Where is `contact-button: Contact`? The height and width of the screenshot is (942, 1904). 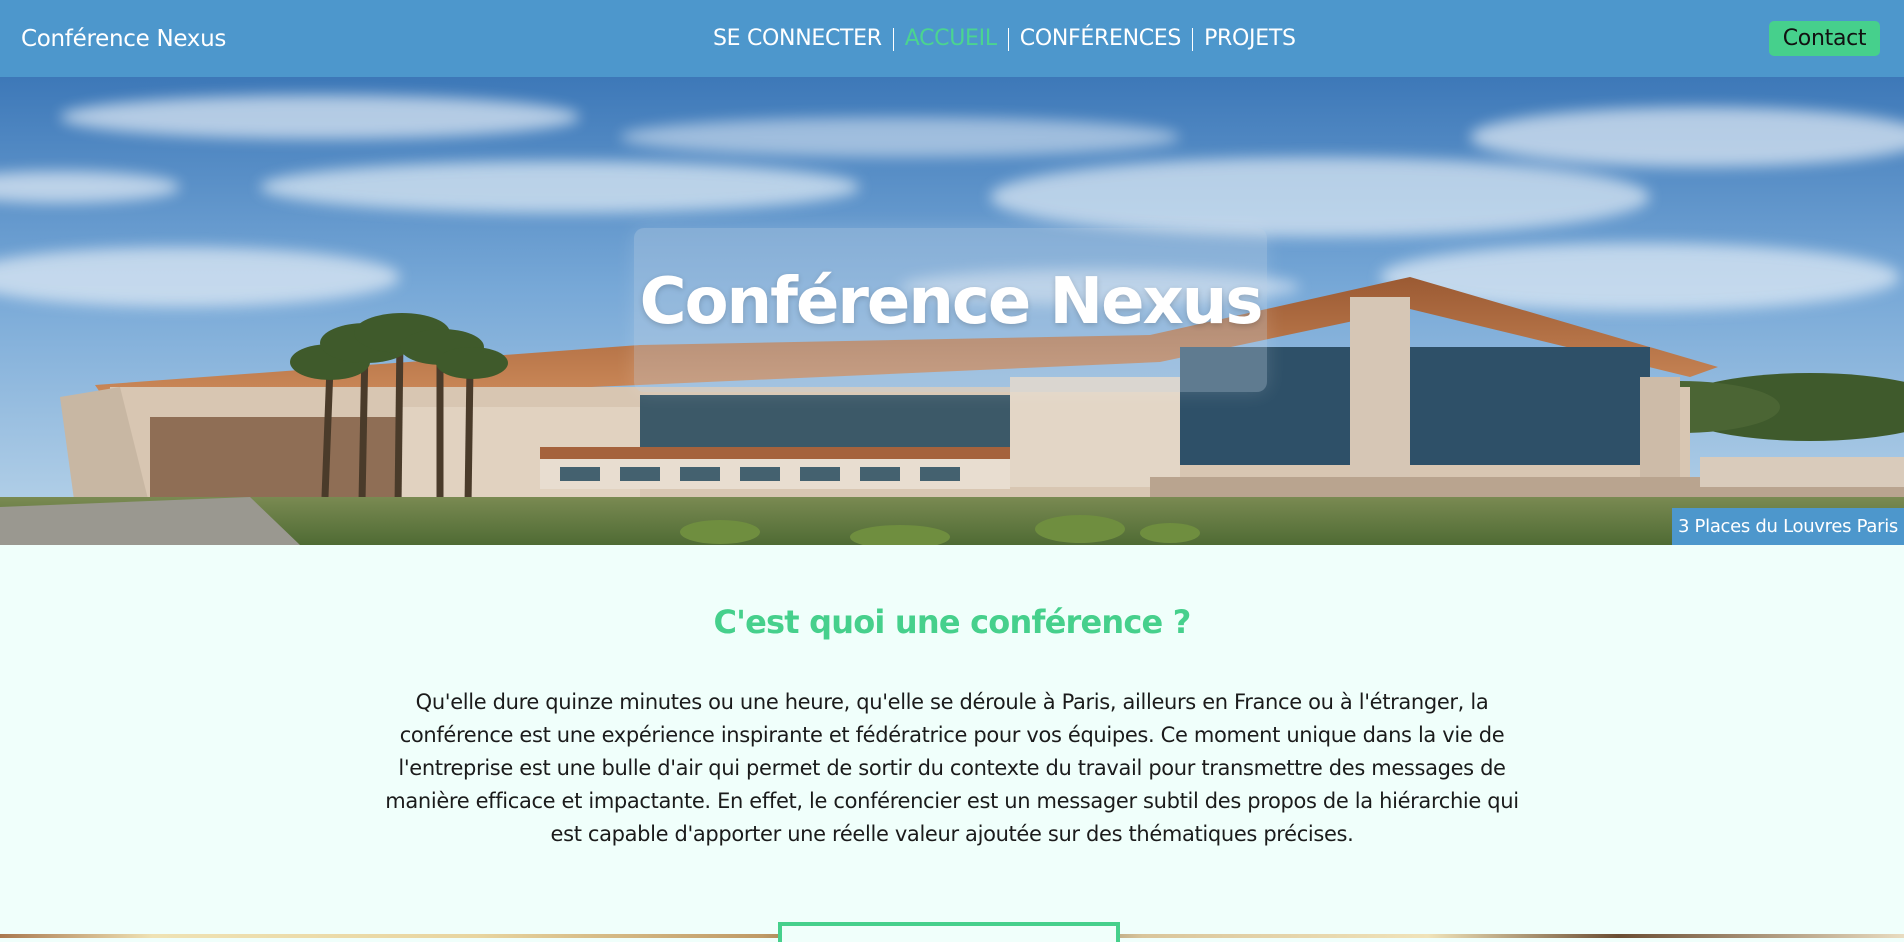
contact-button: Contact is located at coordinates (1824, 38).